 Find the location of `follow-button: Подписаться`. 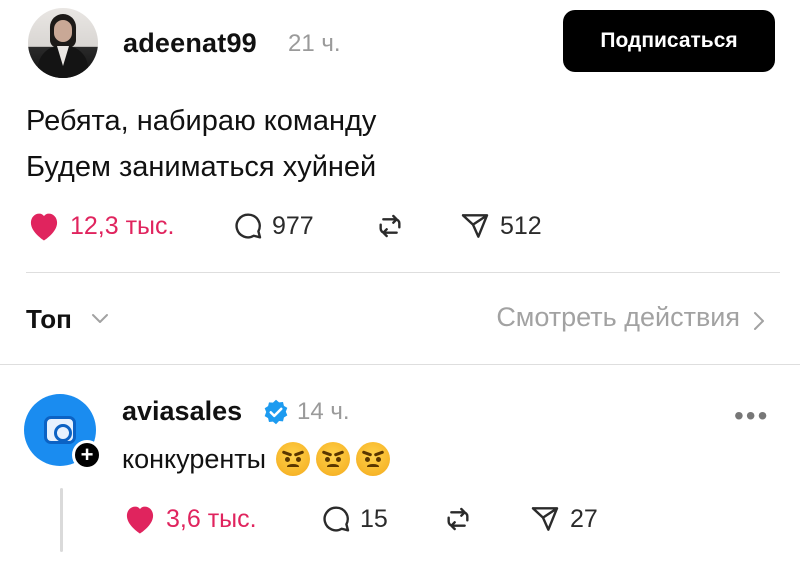

follow-button: Подписаться is located at coordinates (669, 41).